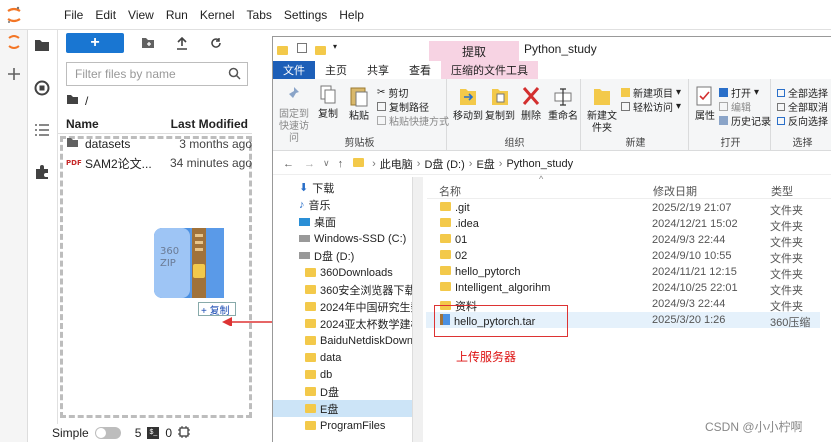 The height and width of the screenshot is (442, 831). Describe the element at coordinates (259, 15) in the screenshot. I see `menu-tabs: Tabs` at that location.